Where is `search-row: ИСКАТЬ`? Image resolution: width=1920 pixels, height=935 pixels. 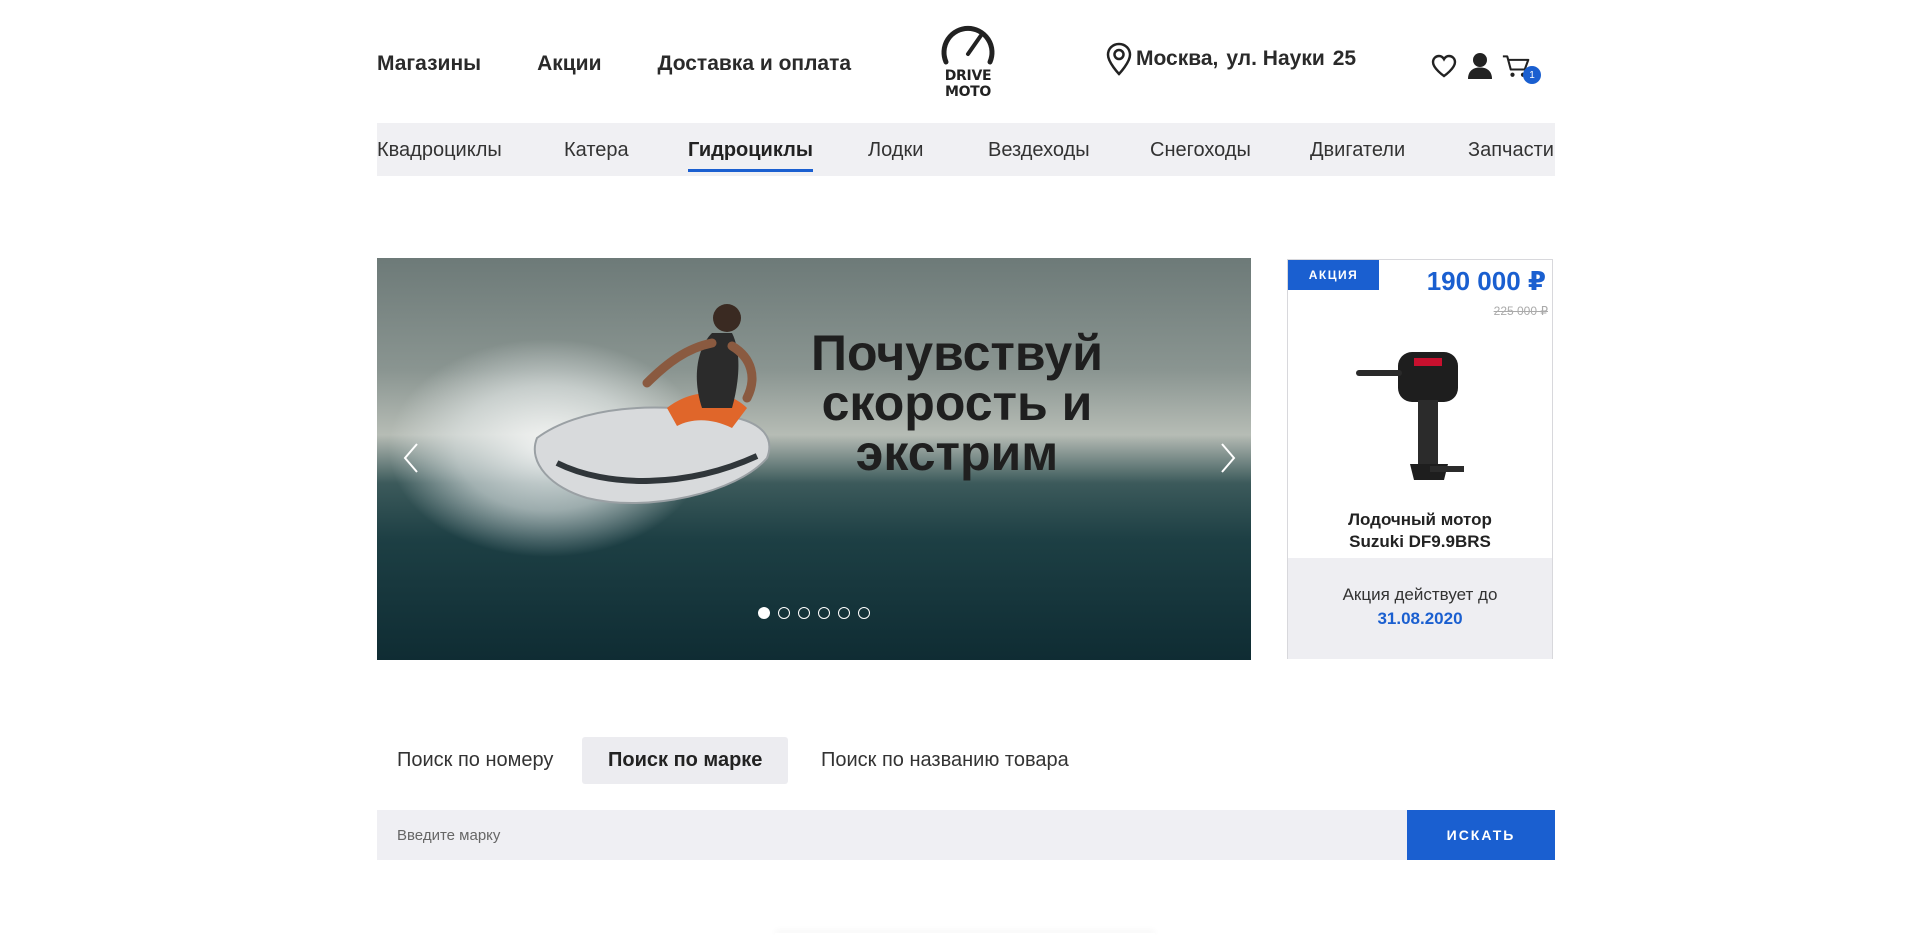 search-row: ИСКАТЬ is located at coordinates (966, 835).